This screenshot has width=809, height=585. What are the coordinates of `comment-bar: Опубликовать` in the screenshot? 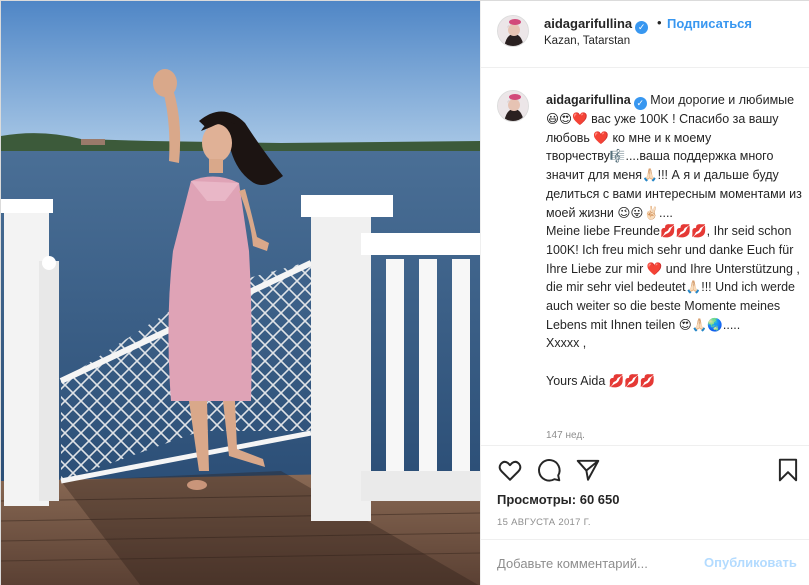 It's located at (645, 562).